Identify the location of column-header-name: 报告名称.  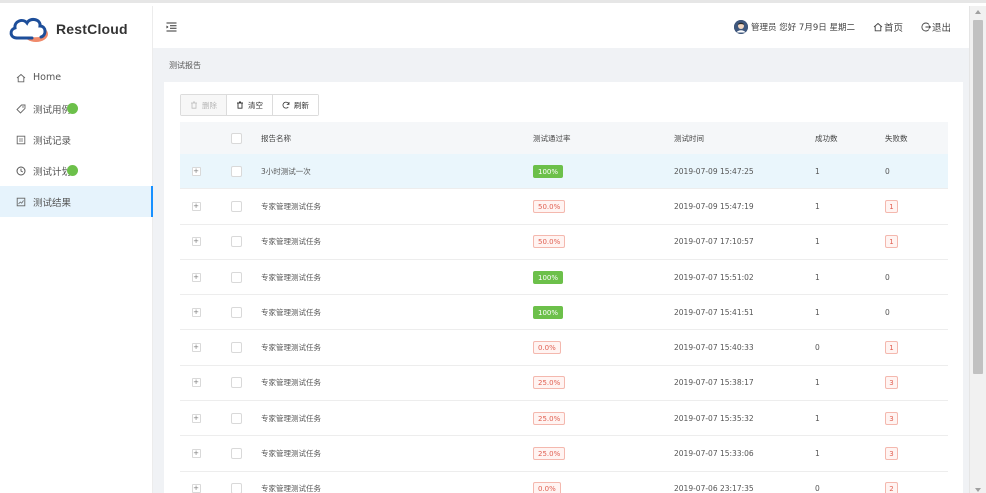
(397, 138).